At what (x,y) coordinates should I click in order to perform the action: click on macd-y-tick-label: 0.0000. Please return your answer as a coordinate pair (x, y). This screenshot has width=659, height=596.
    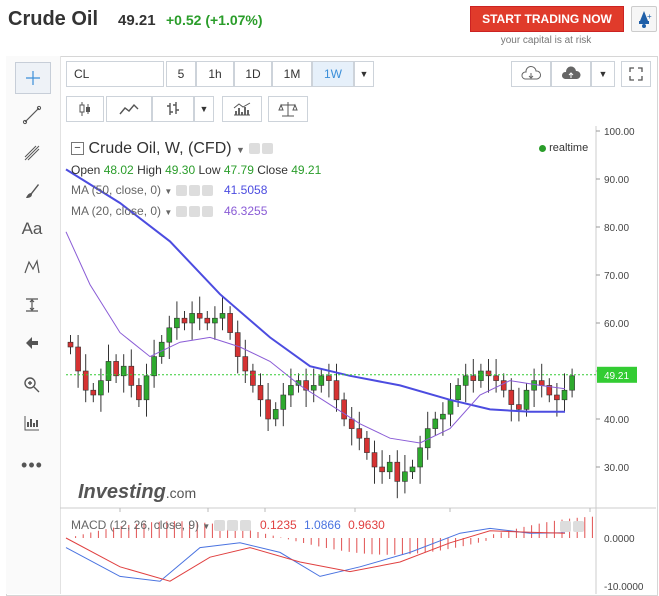
    Looking at the image, I should click on (619, 539).